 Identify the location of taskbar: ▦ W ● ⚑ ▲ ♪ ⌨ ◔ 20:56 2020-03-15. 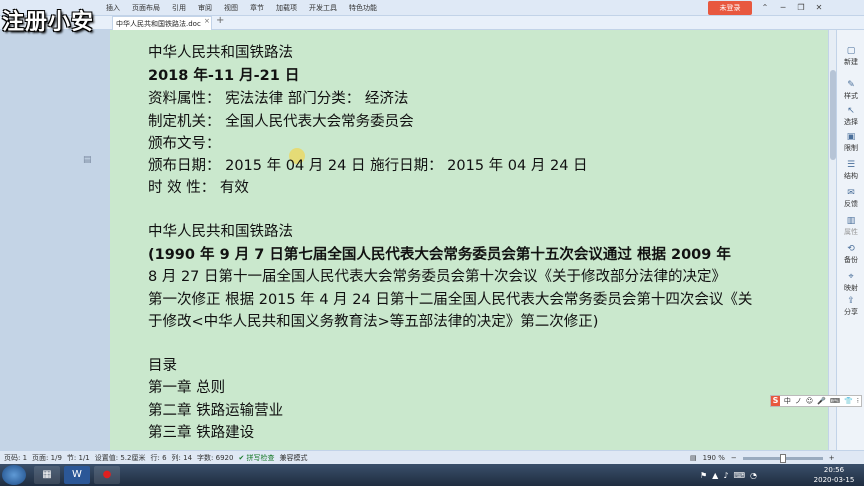
(432, 475).